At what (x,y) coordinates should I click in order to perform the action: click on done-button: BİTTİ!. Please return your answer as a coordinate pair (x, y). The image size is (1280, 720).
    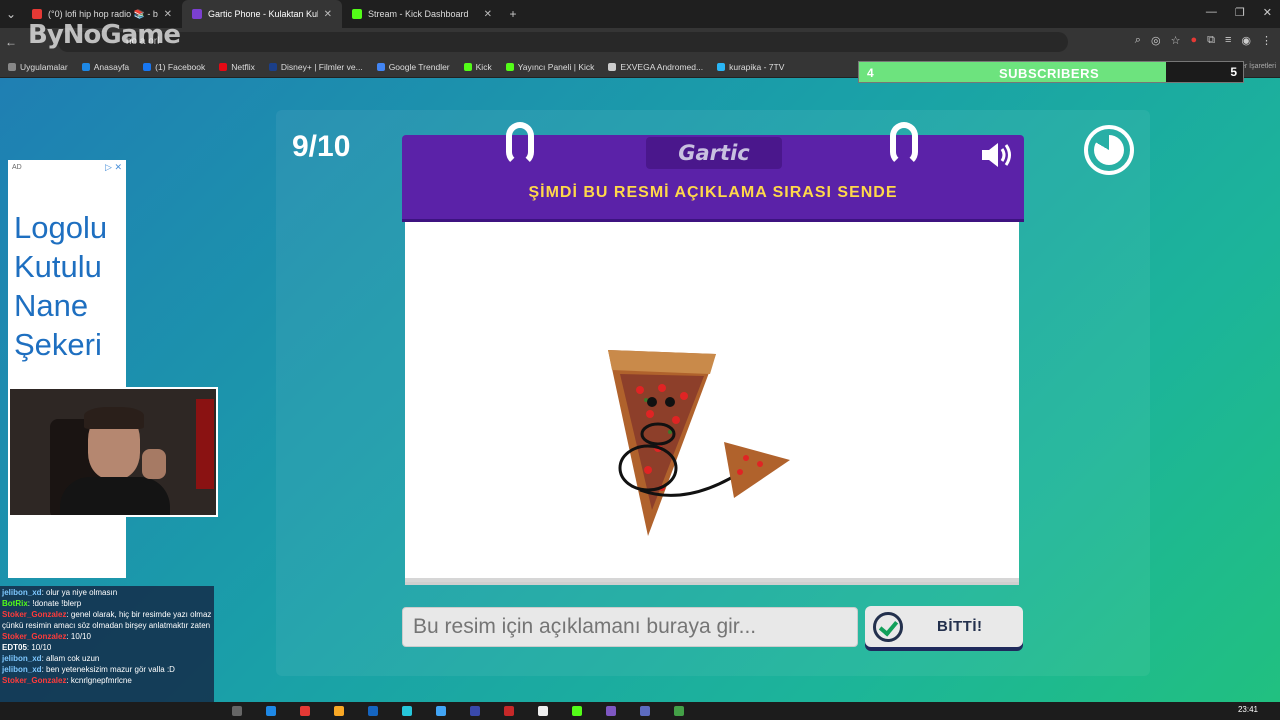
    Looking at the image, I should click on (944, 626).